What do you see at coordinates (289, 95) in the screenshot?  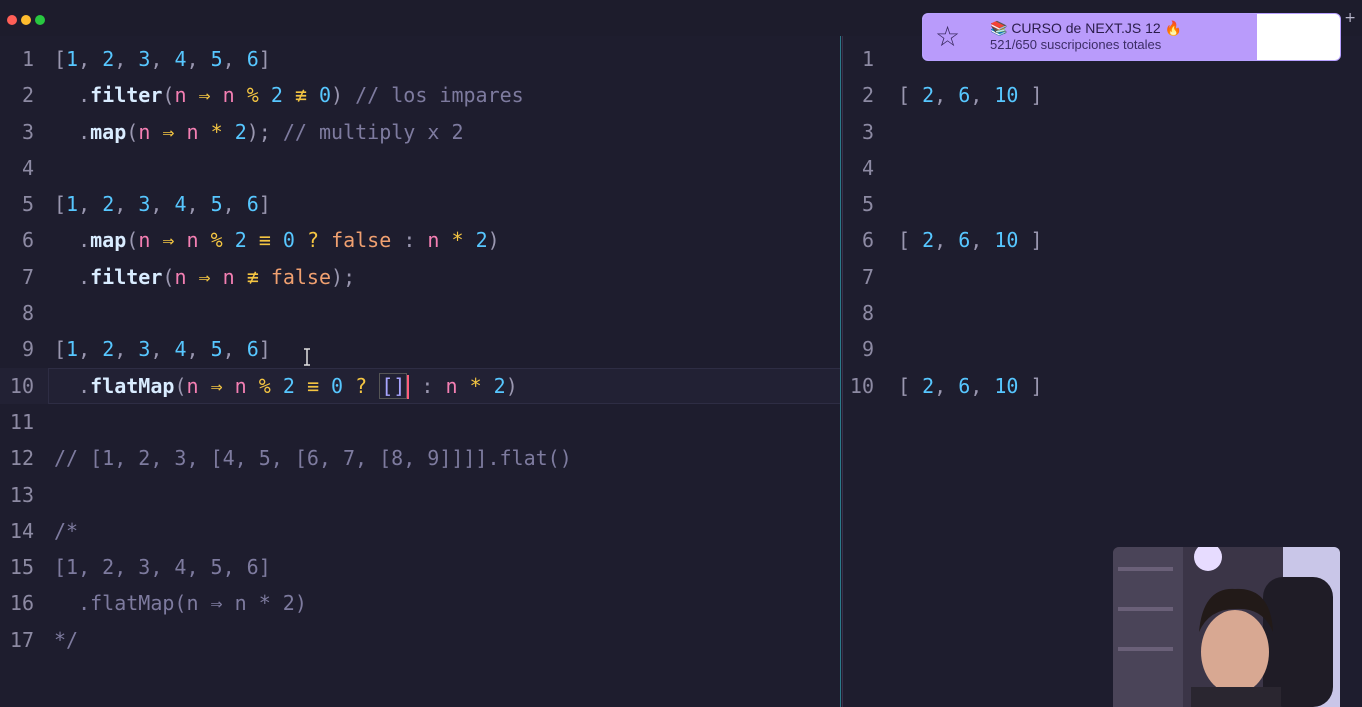 I see `code-text: .filter(n ⇒ n % 2 ≢ 0) // los impares` at bounding box center [289, 95].